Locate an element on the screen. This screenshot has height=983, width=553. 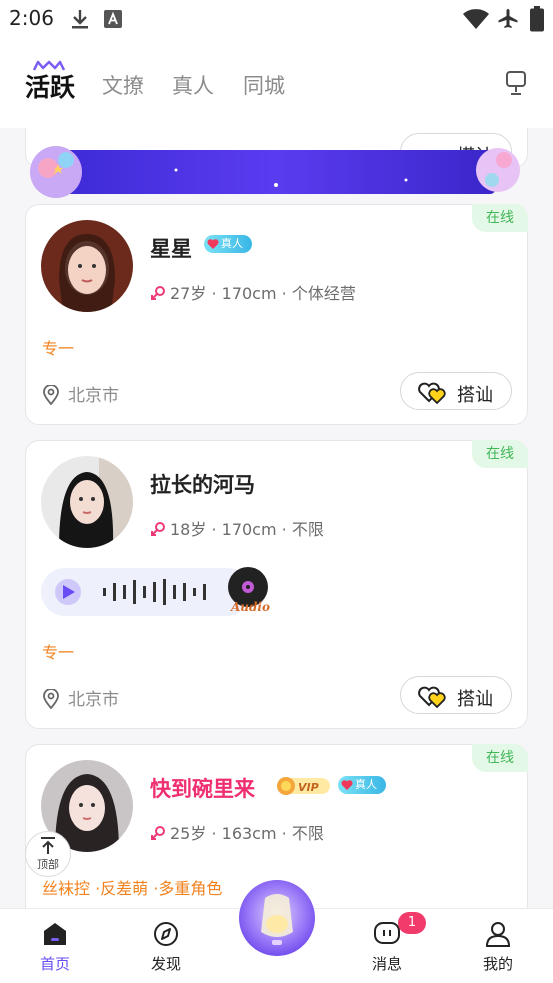
user-icon is located at coordinates (498, 934).